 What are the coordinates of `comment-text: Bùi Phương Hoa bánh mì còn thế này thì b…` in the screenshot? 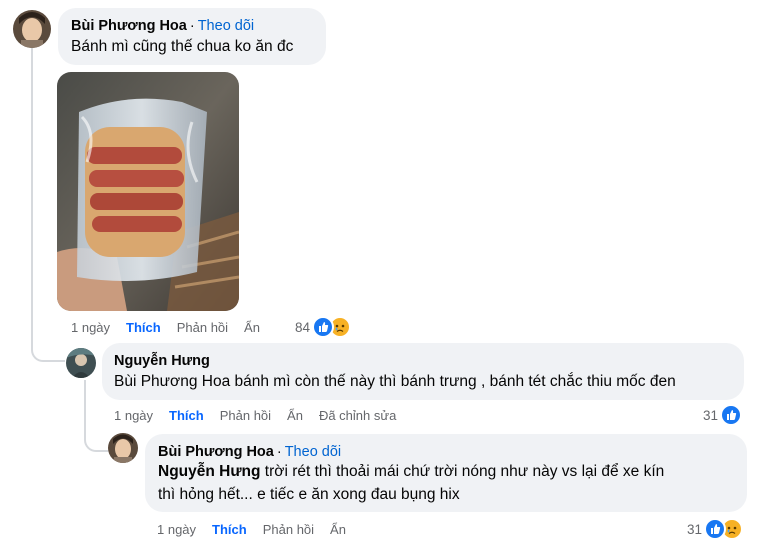 It's located at (395, 381).